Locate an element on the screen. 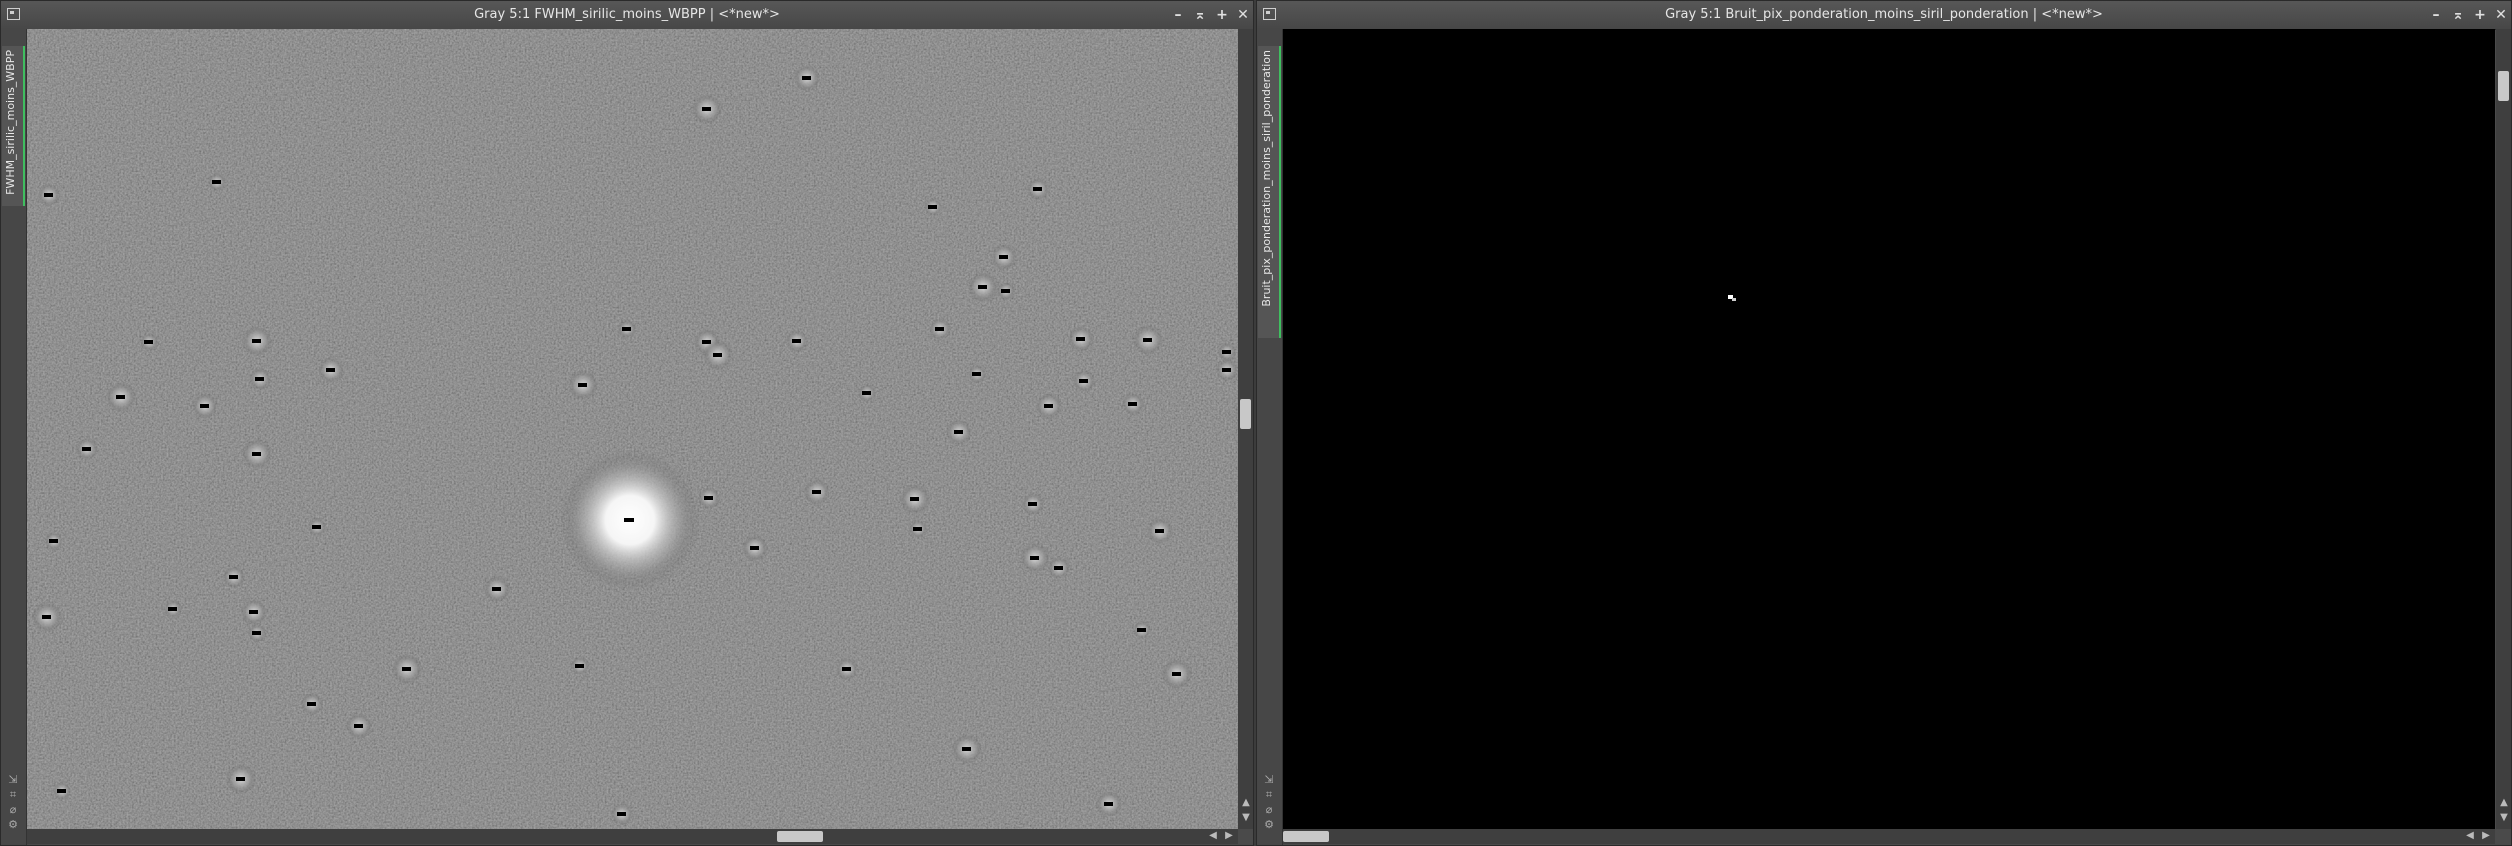  view-identifier-tab: FWHM_sirilic_moins_WBPP is located at coordinates (13, 126).